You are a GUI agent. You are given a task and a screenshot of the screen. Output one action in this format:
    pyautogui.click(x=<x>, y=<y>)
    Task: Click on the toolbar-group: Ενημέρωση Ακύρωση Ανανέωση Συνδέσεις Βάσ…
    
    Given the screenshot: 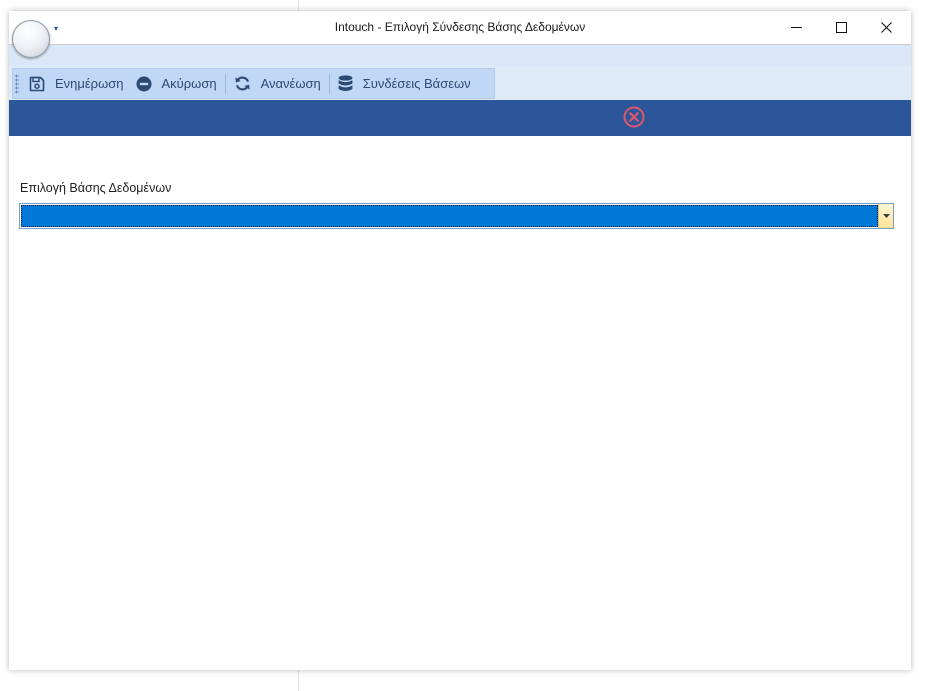 What is the action you would take?
    pyautogui.click(x=253, y=83)
    